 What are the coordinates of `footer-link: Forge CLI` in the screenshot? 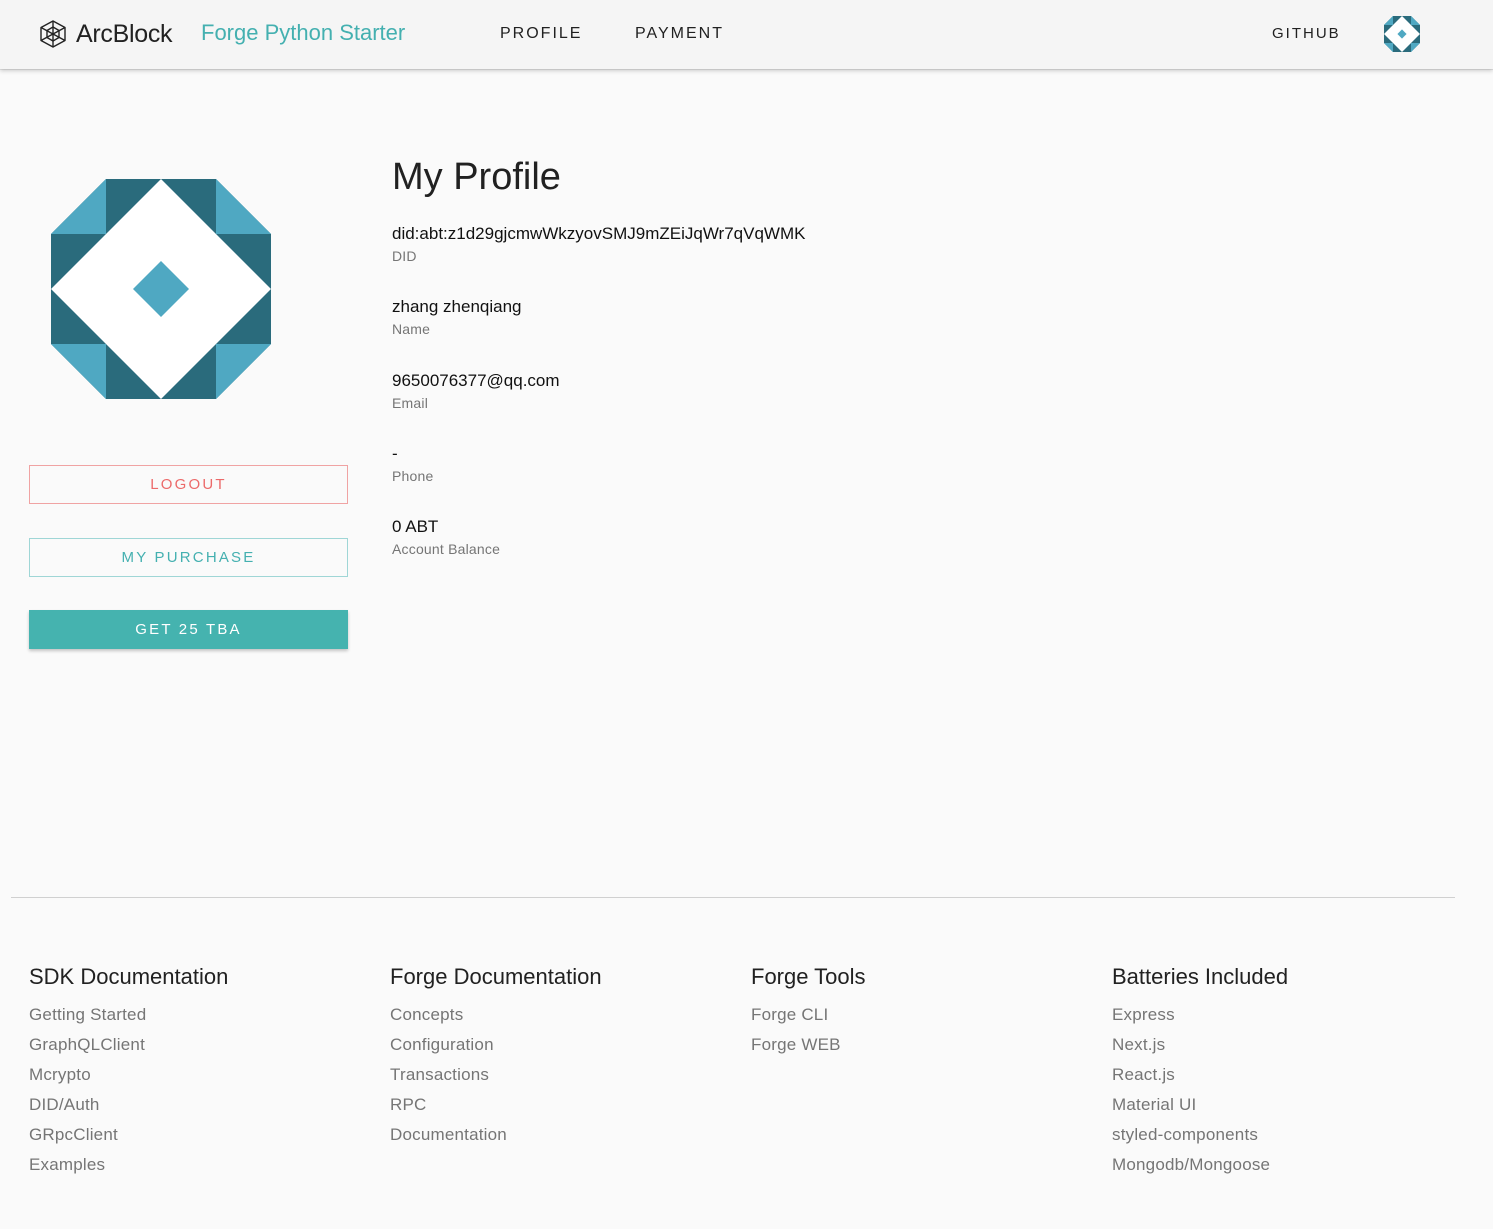 It's located at (808, 1020).